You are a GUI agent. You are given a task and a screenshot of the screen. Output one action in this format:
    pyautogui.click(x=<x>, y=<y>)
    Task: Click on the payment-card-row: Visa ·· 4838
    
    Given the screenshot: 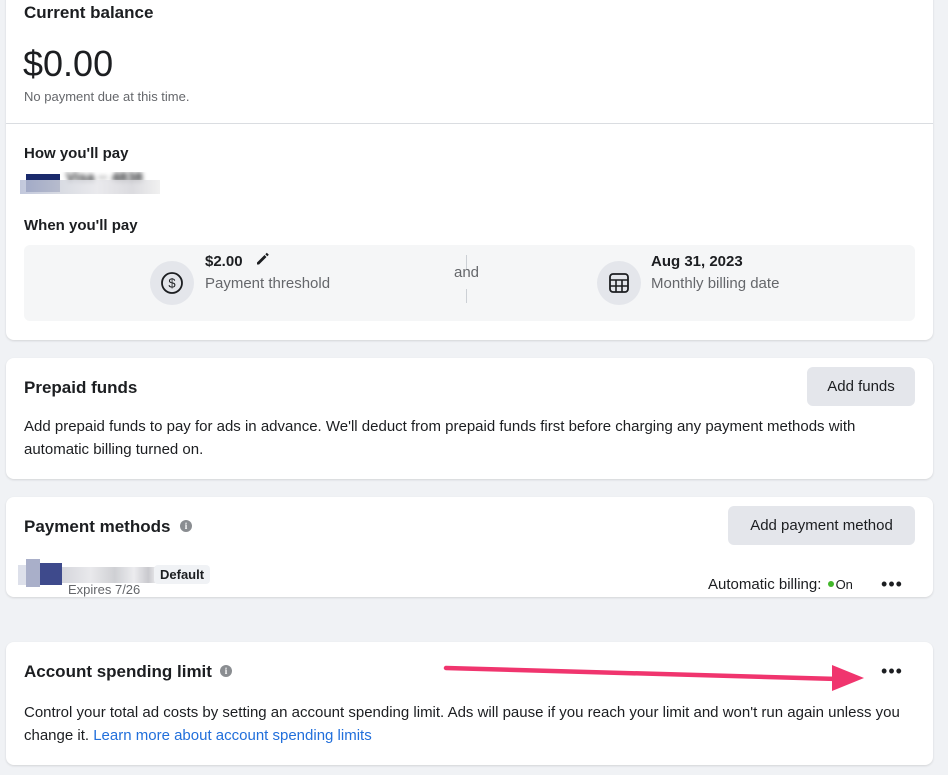 What is the action you would take?
    pyautogui.click(x=90, y=183)
    